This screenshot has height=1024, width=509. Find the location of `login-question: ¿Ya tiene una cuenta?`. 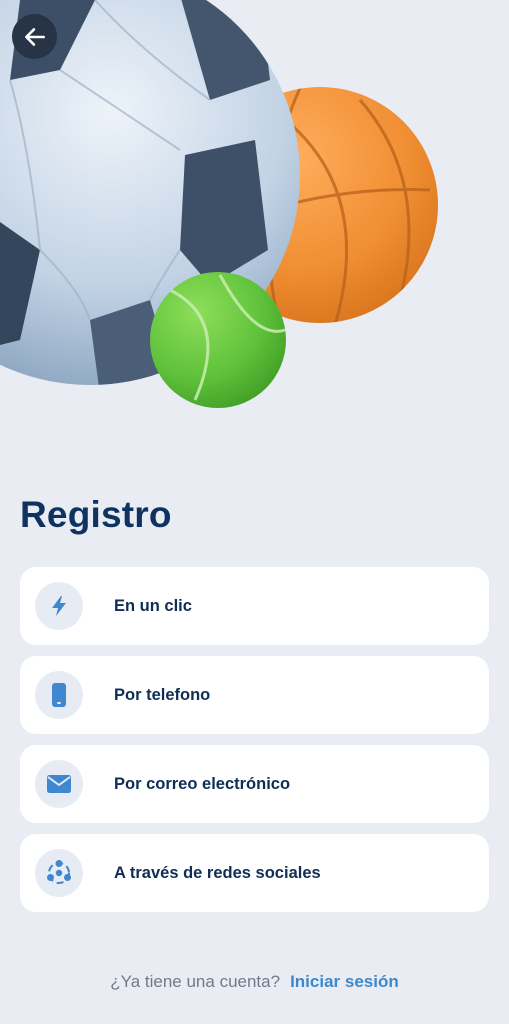

login-question: ¿Ya tiene una cuenta? is located at coordinates (195, 981).